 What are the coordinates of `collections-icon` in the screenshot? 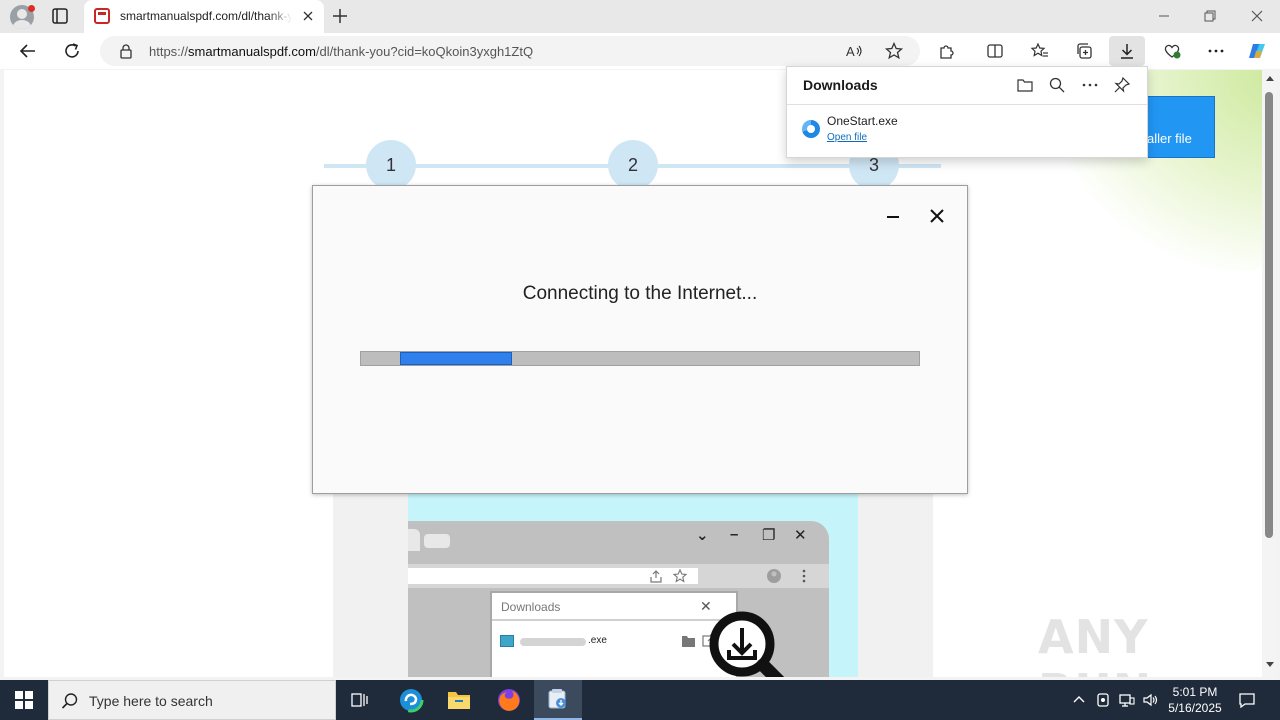 It's located at (1084, 51).